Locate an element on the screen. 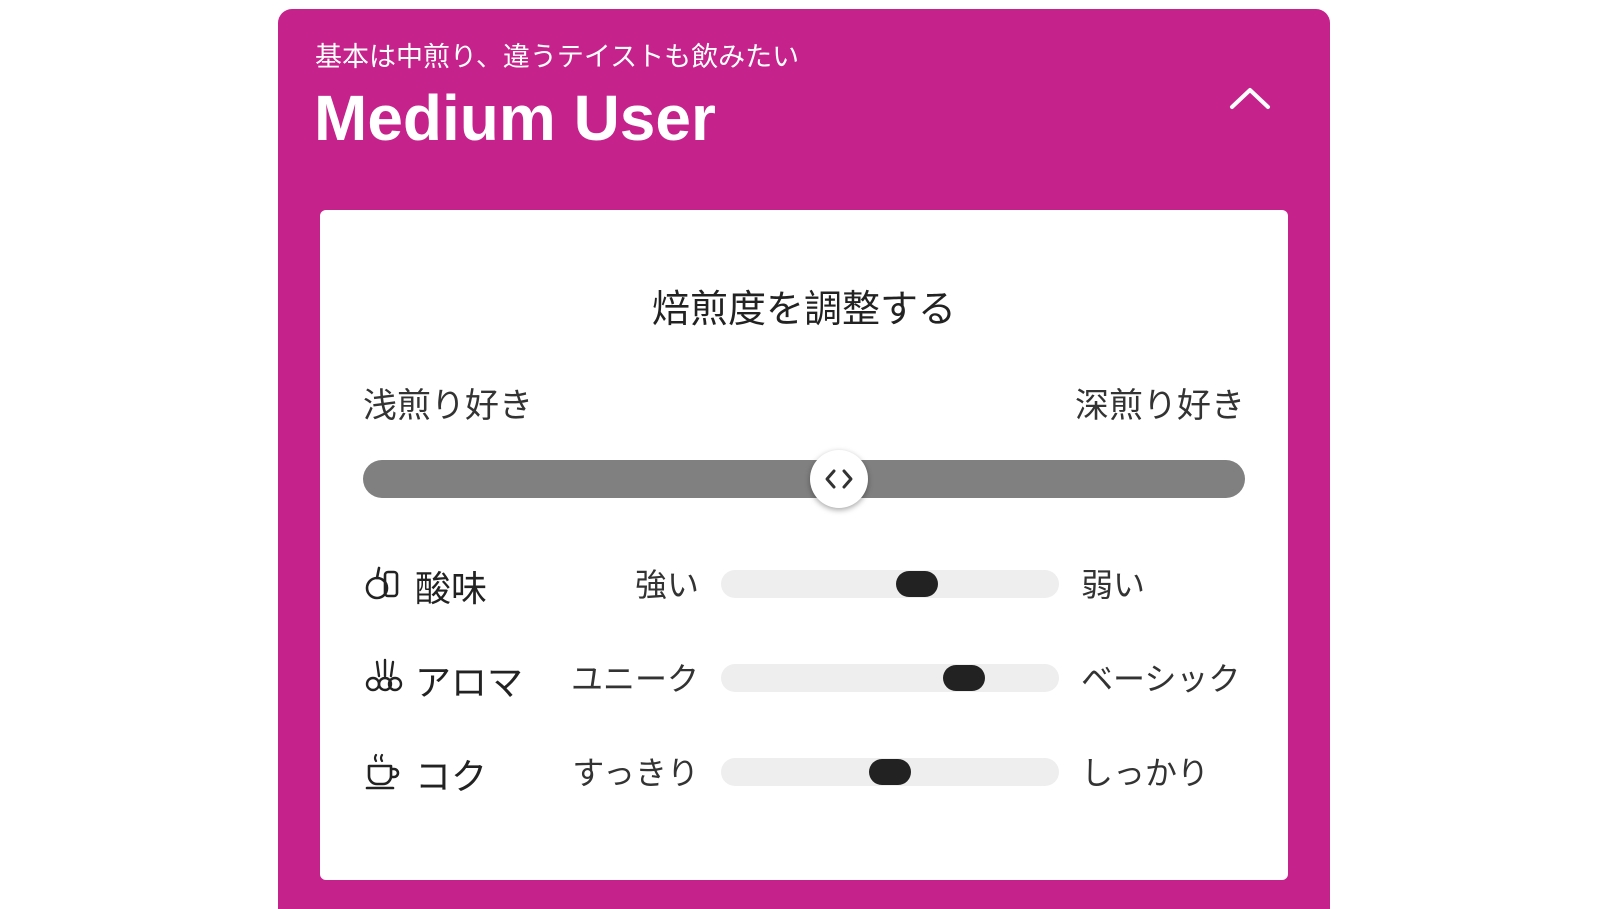 The height and width of the screenshot is (909, 1600). acidity-slider-thumb is located at coordinates (917, 584).